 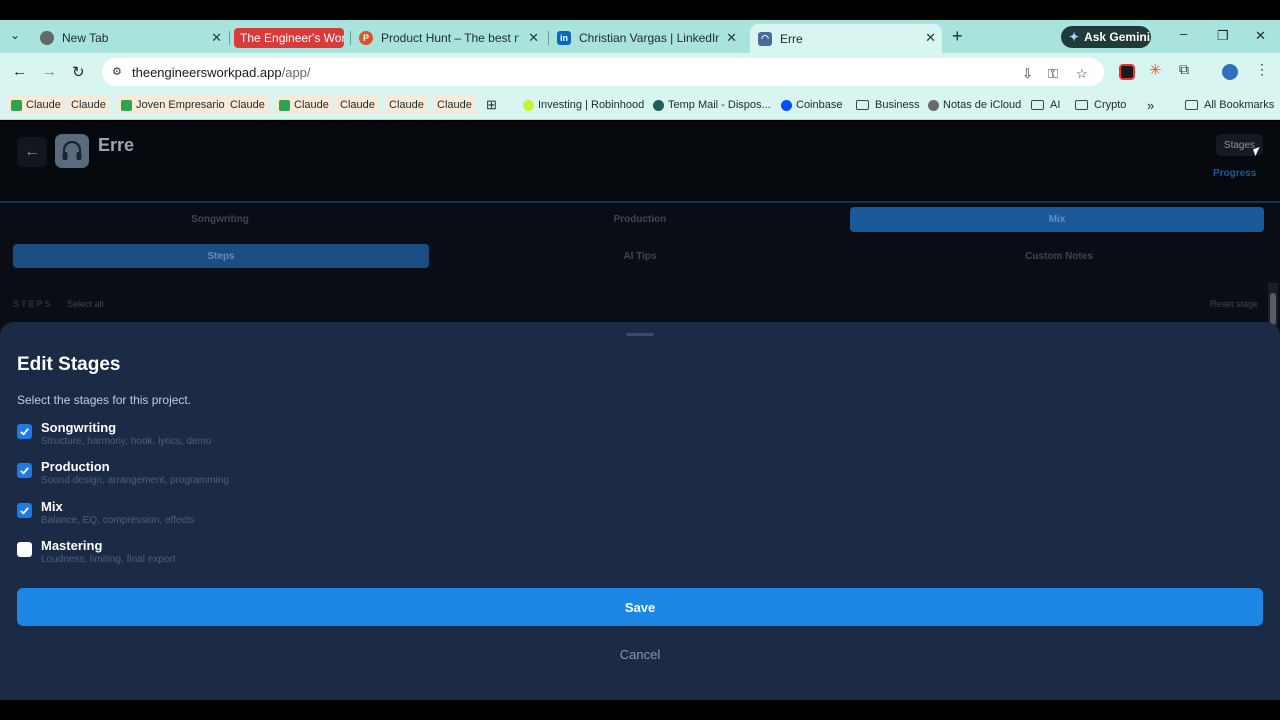 I want to click on songwriting-checkbox, so click(x=24, y=431).